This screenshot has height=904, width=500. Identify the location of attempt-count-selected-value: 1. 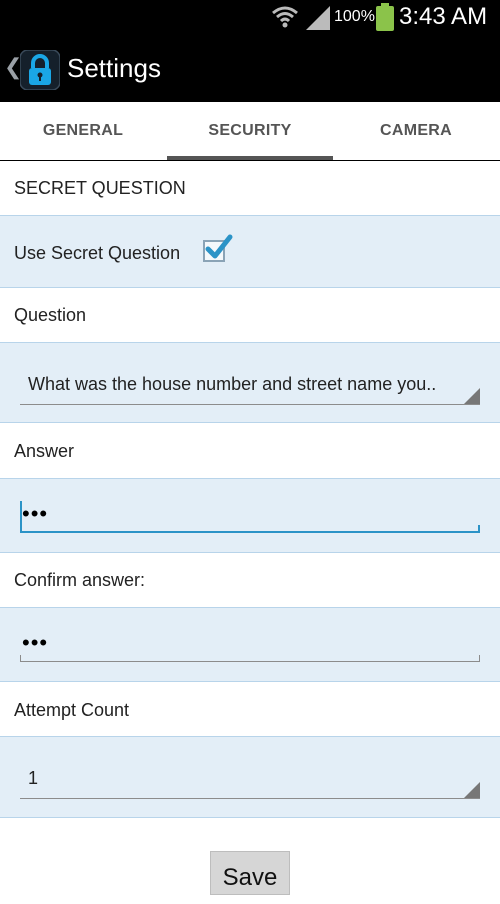
(33, 778).